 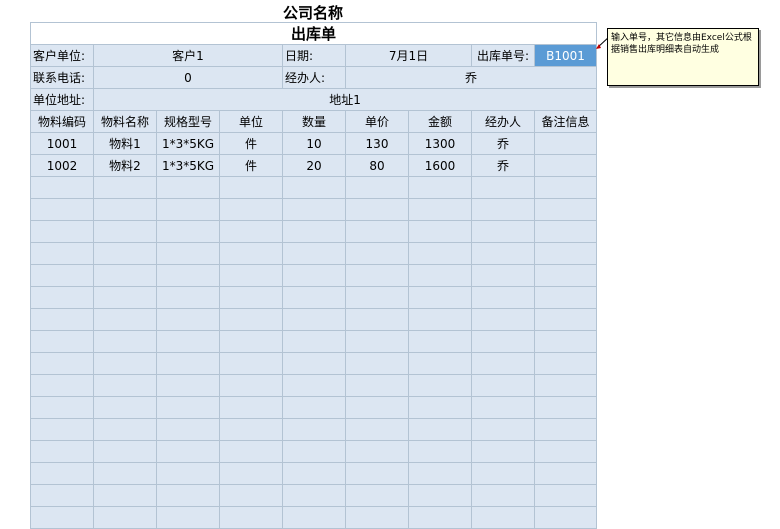 I want to click on table-cell: 130, so click(x=377, y=143).